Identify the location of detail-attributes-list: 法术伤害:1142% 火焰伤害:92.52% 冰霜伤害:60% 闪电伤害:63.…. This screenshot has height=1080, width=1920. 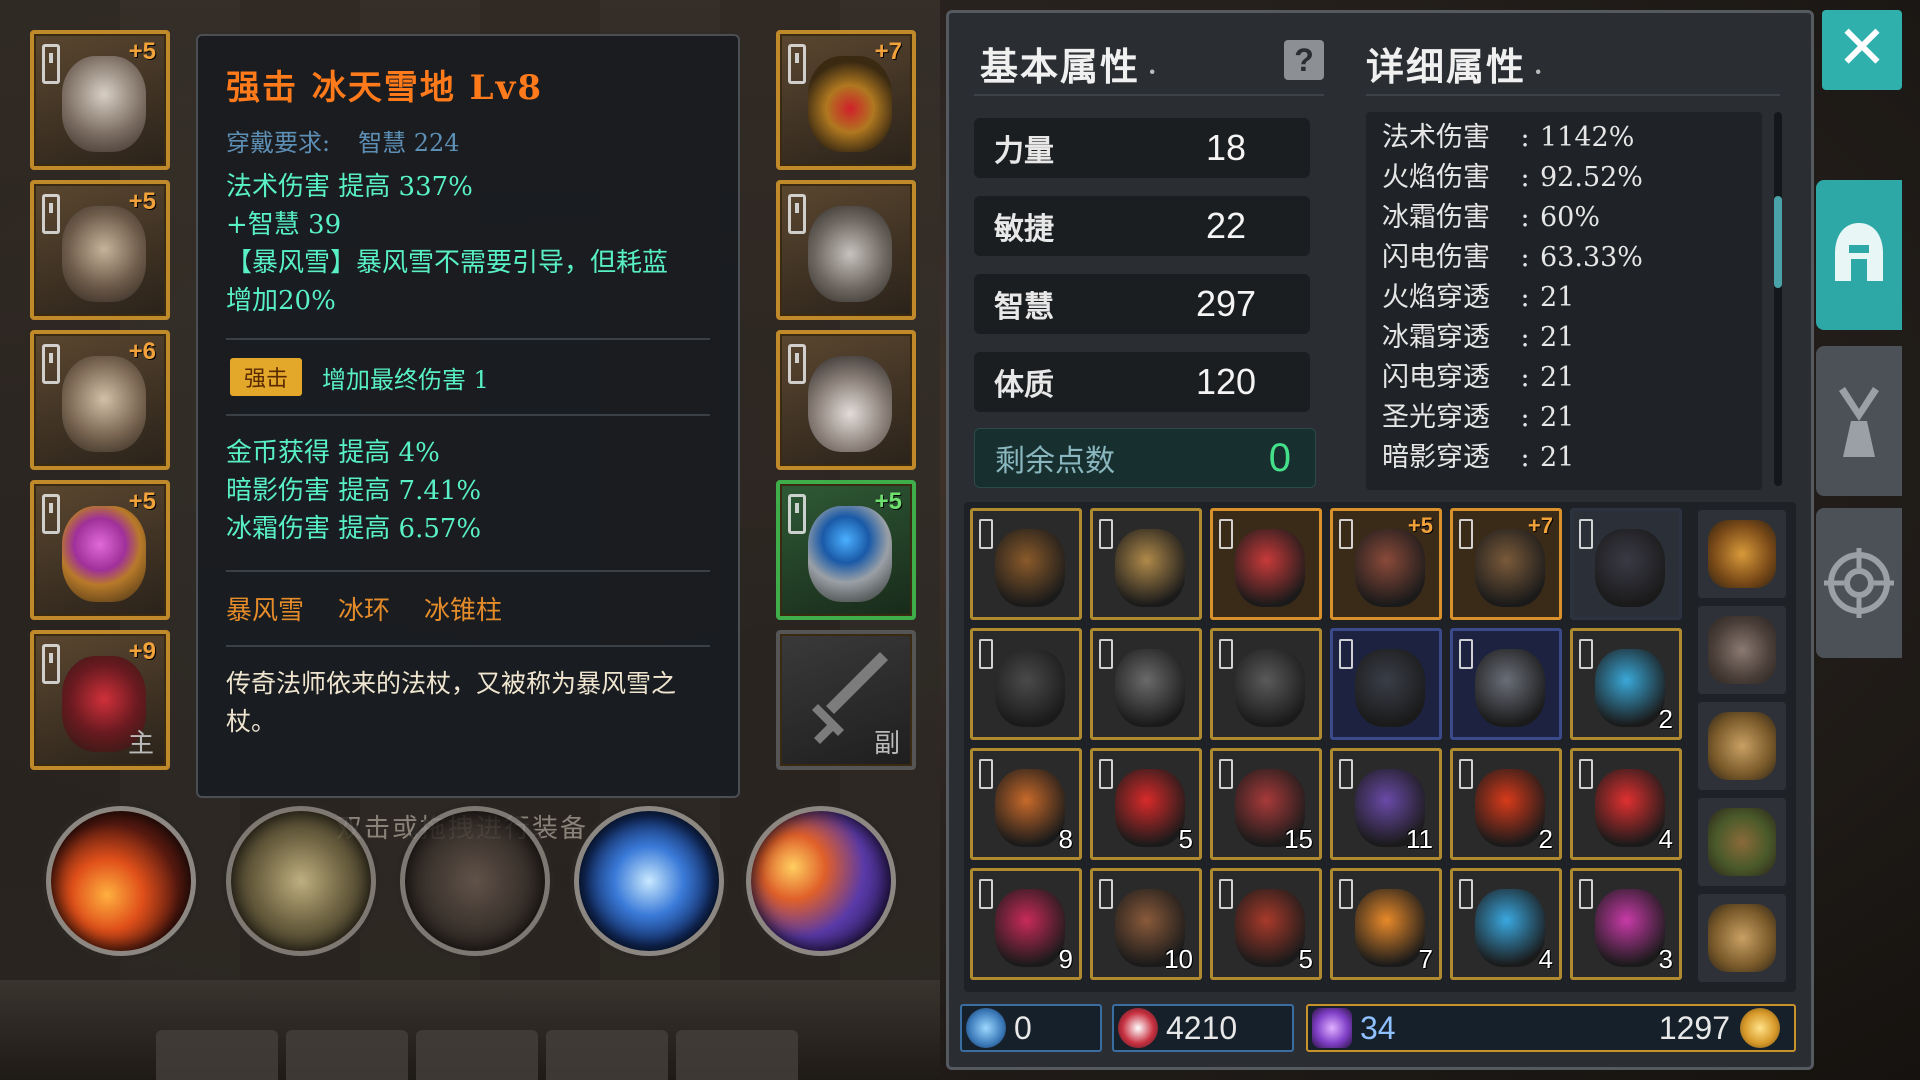
(1564, 301).